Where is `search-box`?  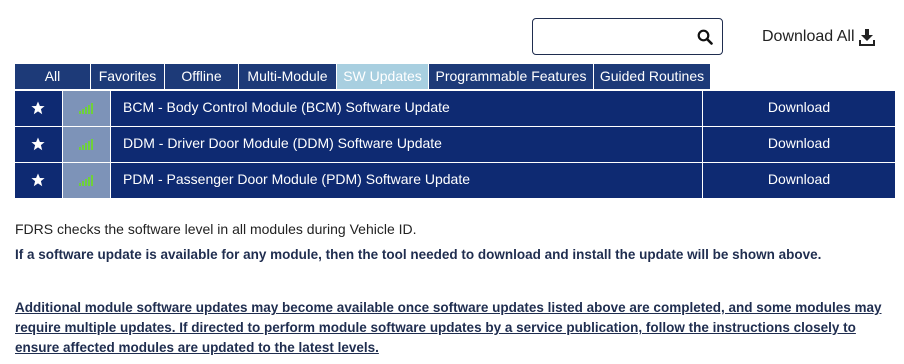 search-box is located at coordinates (627, 36).